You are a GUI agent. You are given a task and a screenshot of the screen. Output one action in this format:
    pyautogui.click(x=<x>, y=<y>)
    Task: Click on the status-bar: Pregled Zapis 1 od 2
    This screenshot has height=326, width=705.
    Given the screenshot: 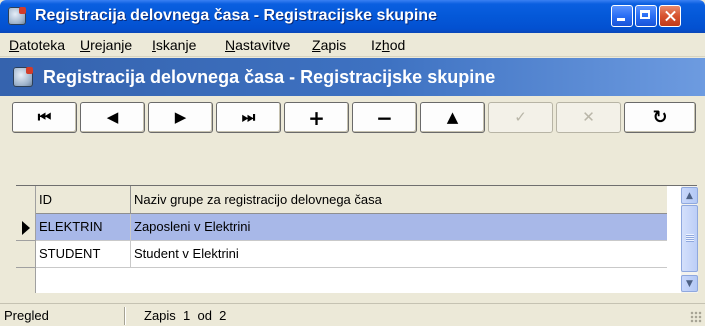 What is the action you would take?
    pyautogui.click(x=352, y=314)
    